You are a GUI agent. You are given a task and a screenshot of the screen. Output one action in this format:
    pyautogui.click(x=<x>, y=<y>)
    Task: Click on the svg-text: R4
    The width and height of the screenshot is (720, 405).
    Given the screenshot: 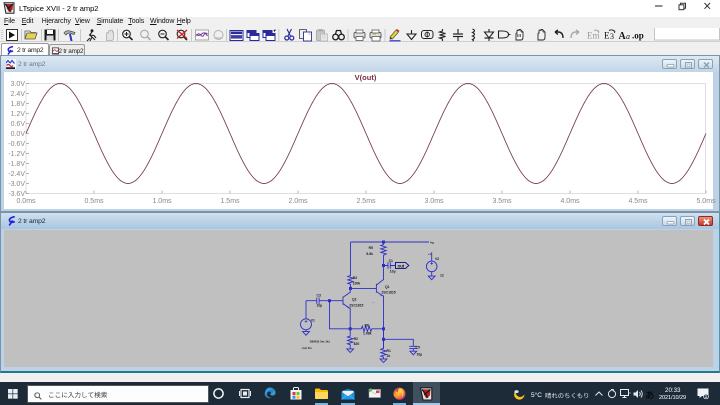 What is the action you would take?
    pyautogui.click(x=355, y=278)
    